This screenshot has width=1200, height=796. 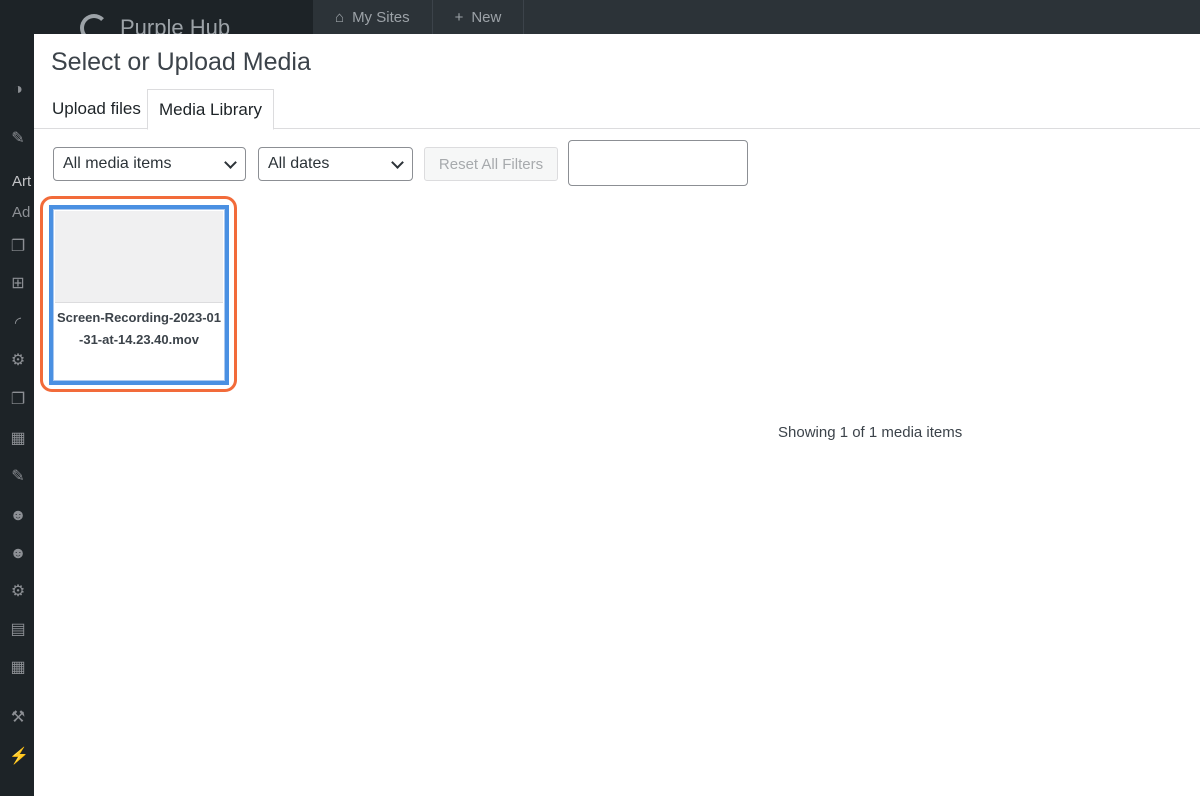 I want to click on admin-bar-menu: ⌂ My Sites + New, so click(x=756, y=17).